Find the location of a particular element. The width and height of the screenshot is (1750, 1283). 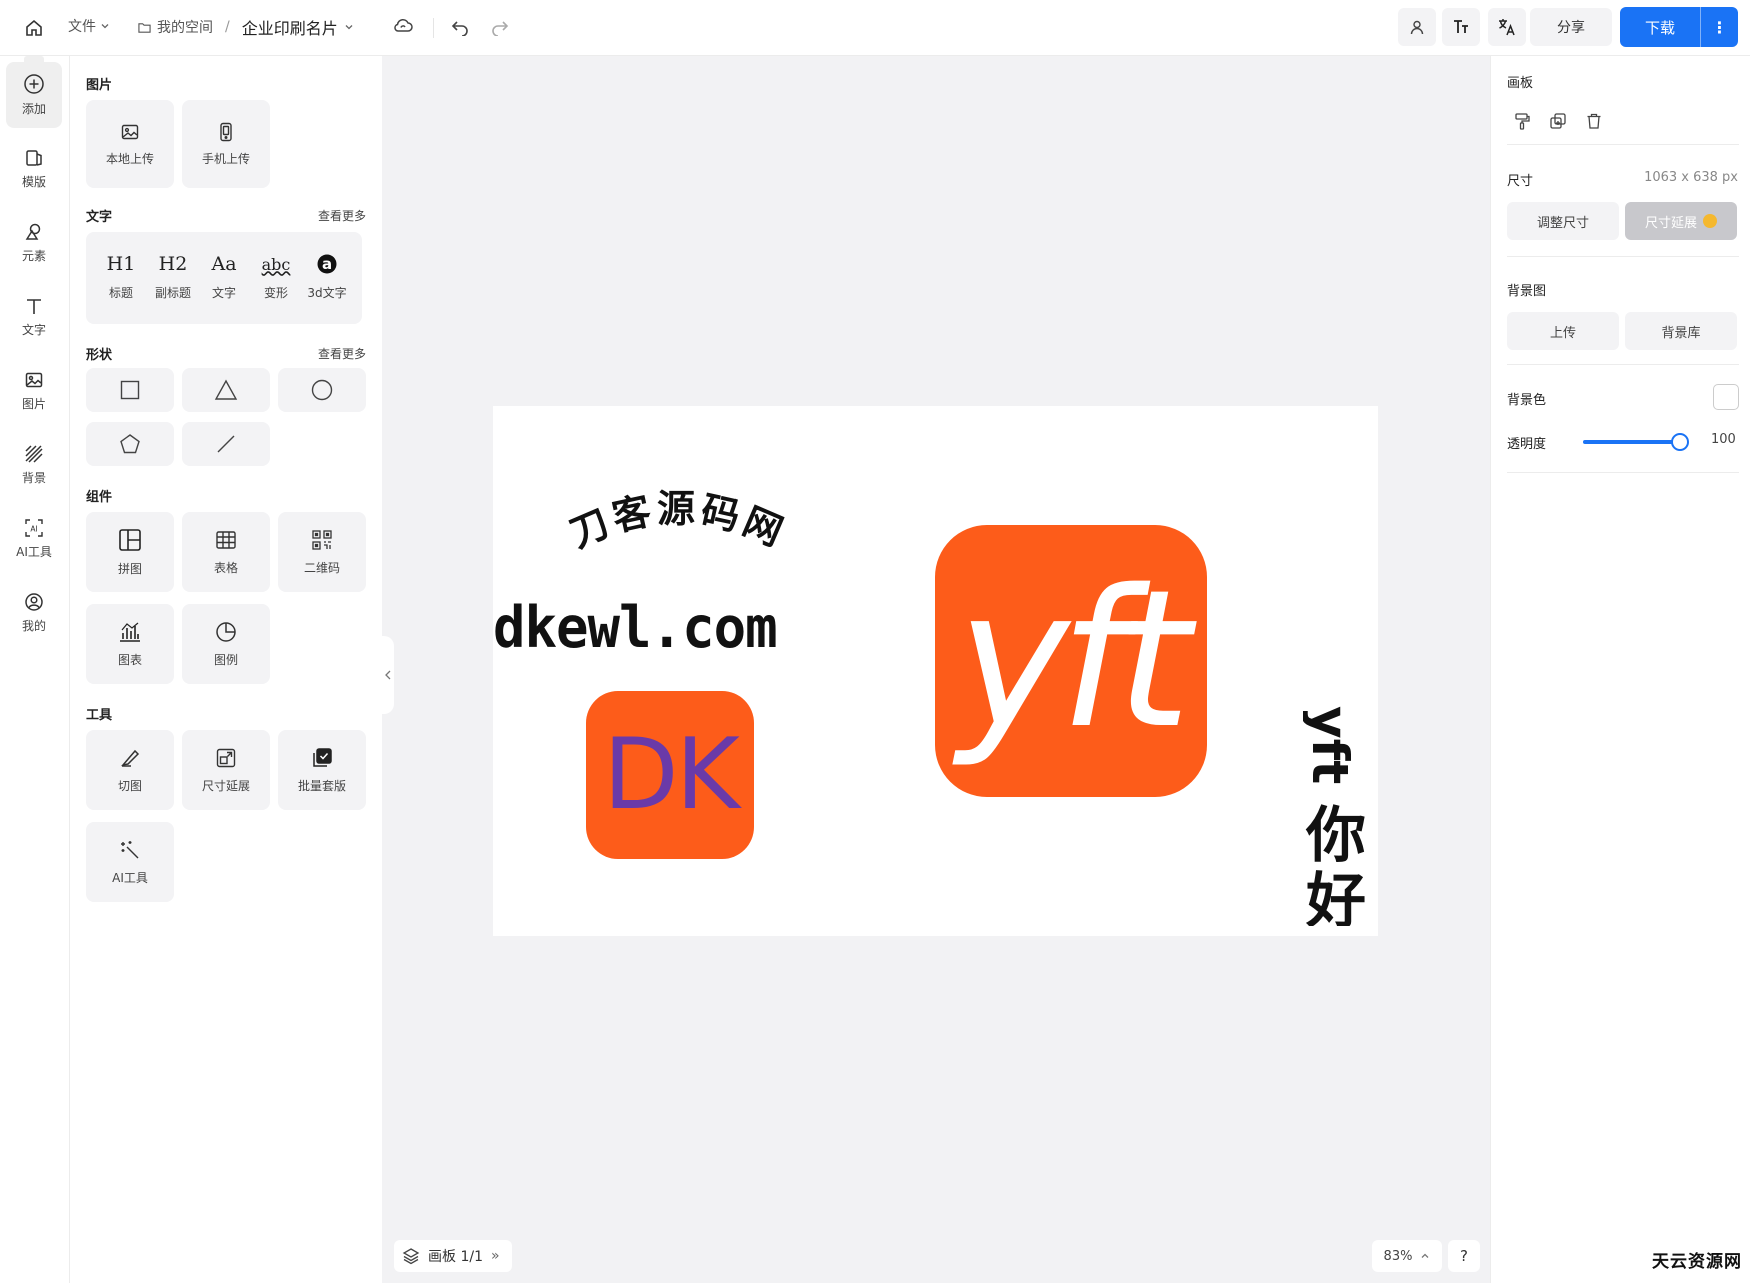

collaborator-button is located at coordinates (1417, 27).